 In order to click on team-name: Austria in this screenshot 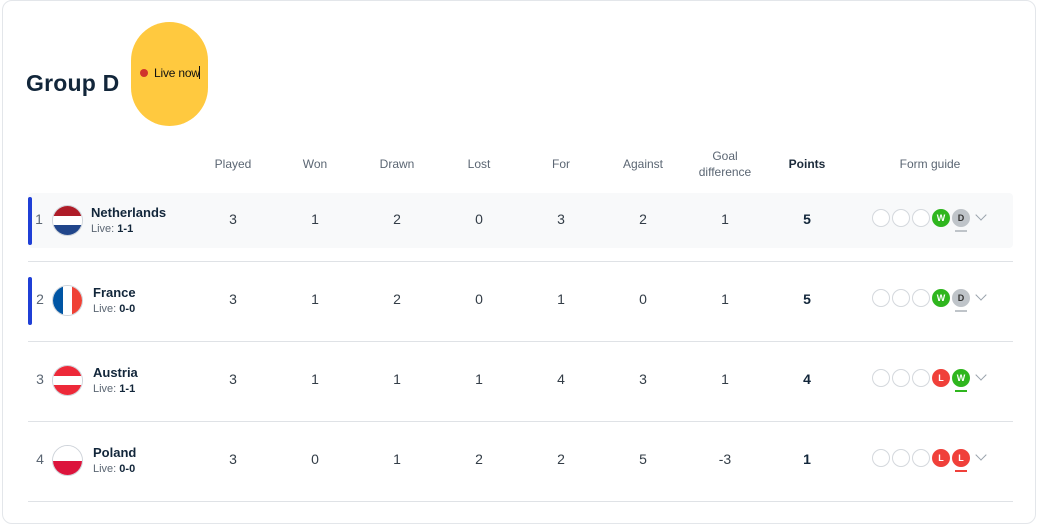, I will do `click(115, 372)`.